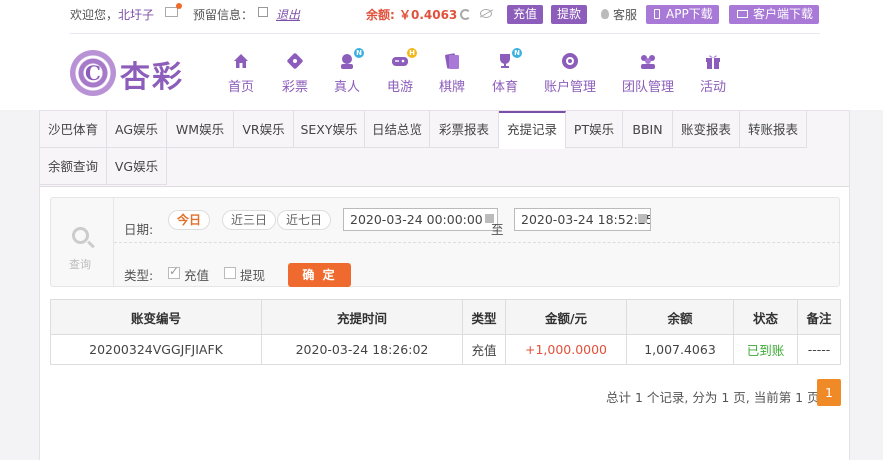 This screenshot has height=460, width=883. I want to click on monitor-icon, so click(742, 14).